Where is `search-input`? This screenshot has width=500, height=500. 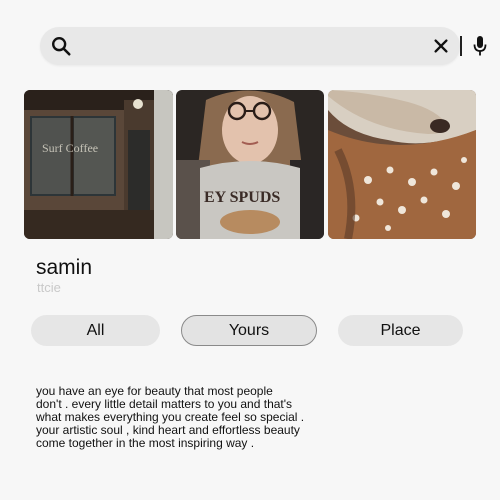
search-input is located at coordinates (245, 46).